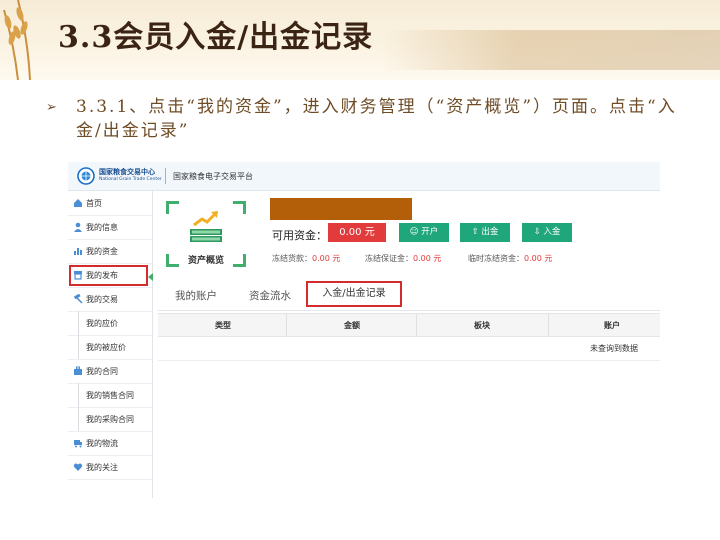 This screenshot has height=540, width=720. I want to click on account-name-redacted, so click(341, 209).